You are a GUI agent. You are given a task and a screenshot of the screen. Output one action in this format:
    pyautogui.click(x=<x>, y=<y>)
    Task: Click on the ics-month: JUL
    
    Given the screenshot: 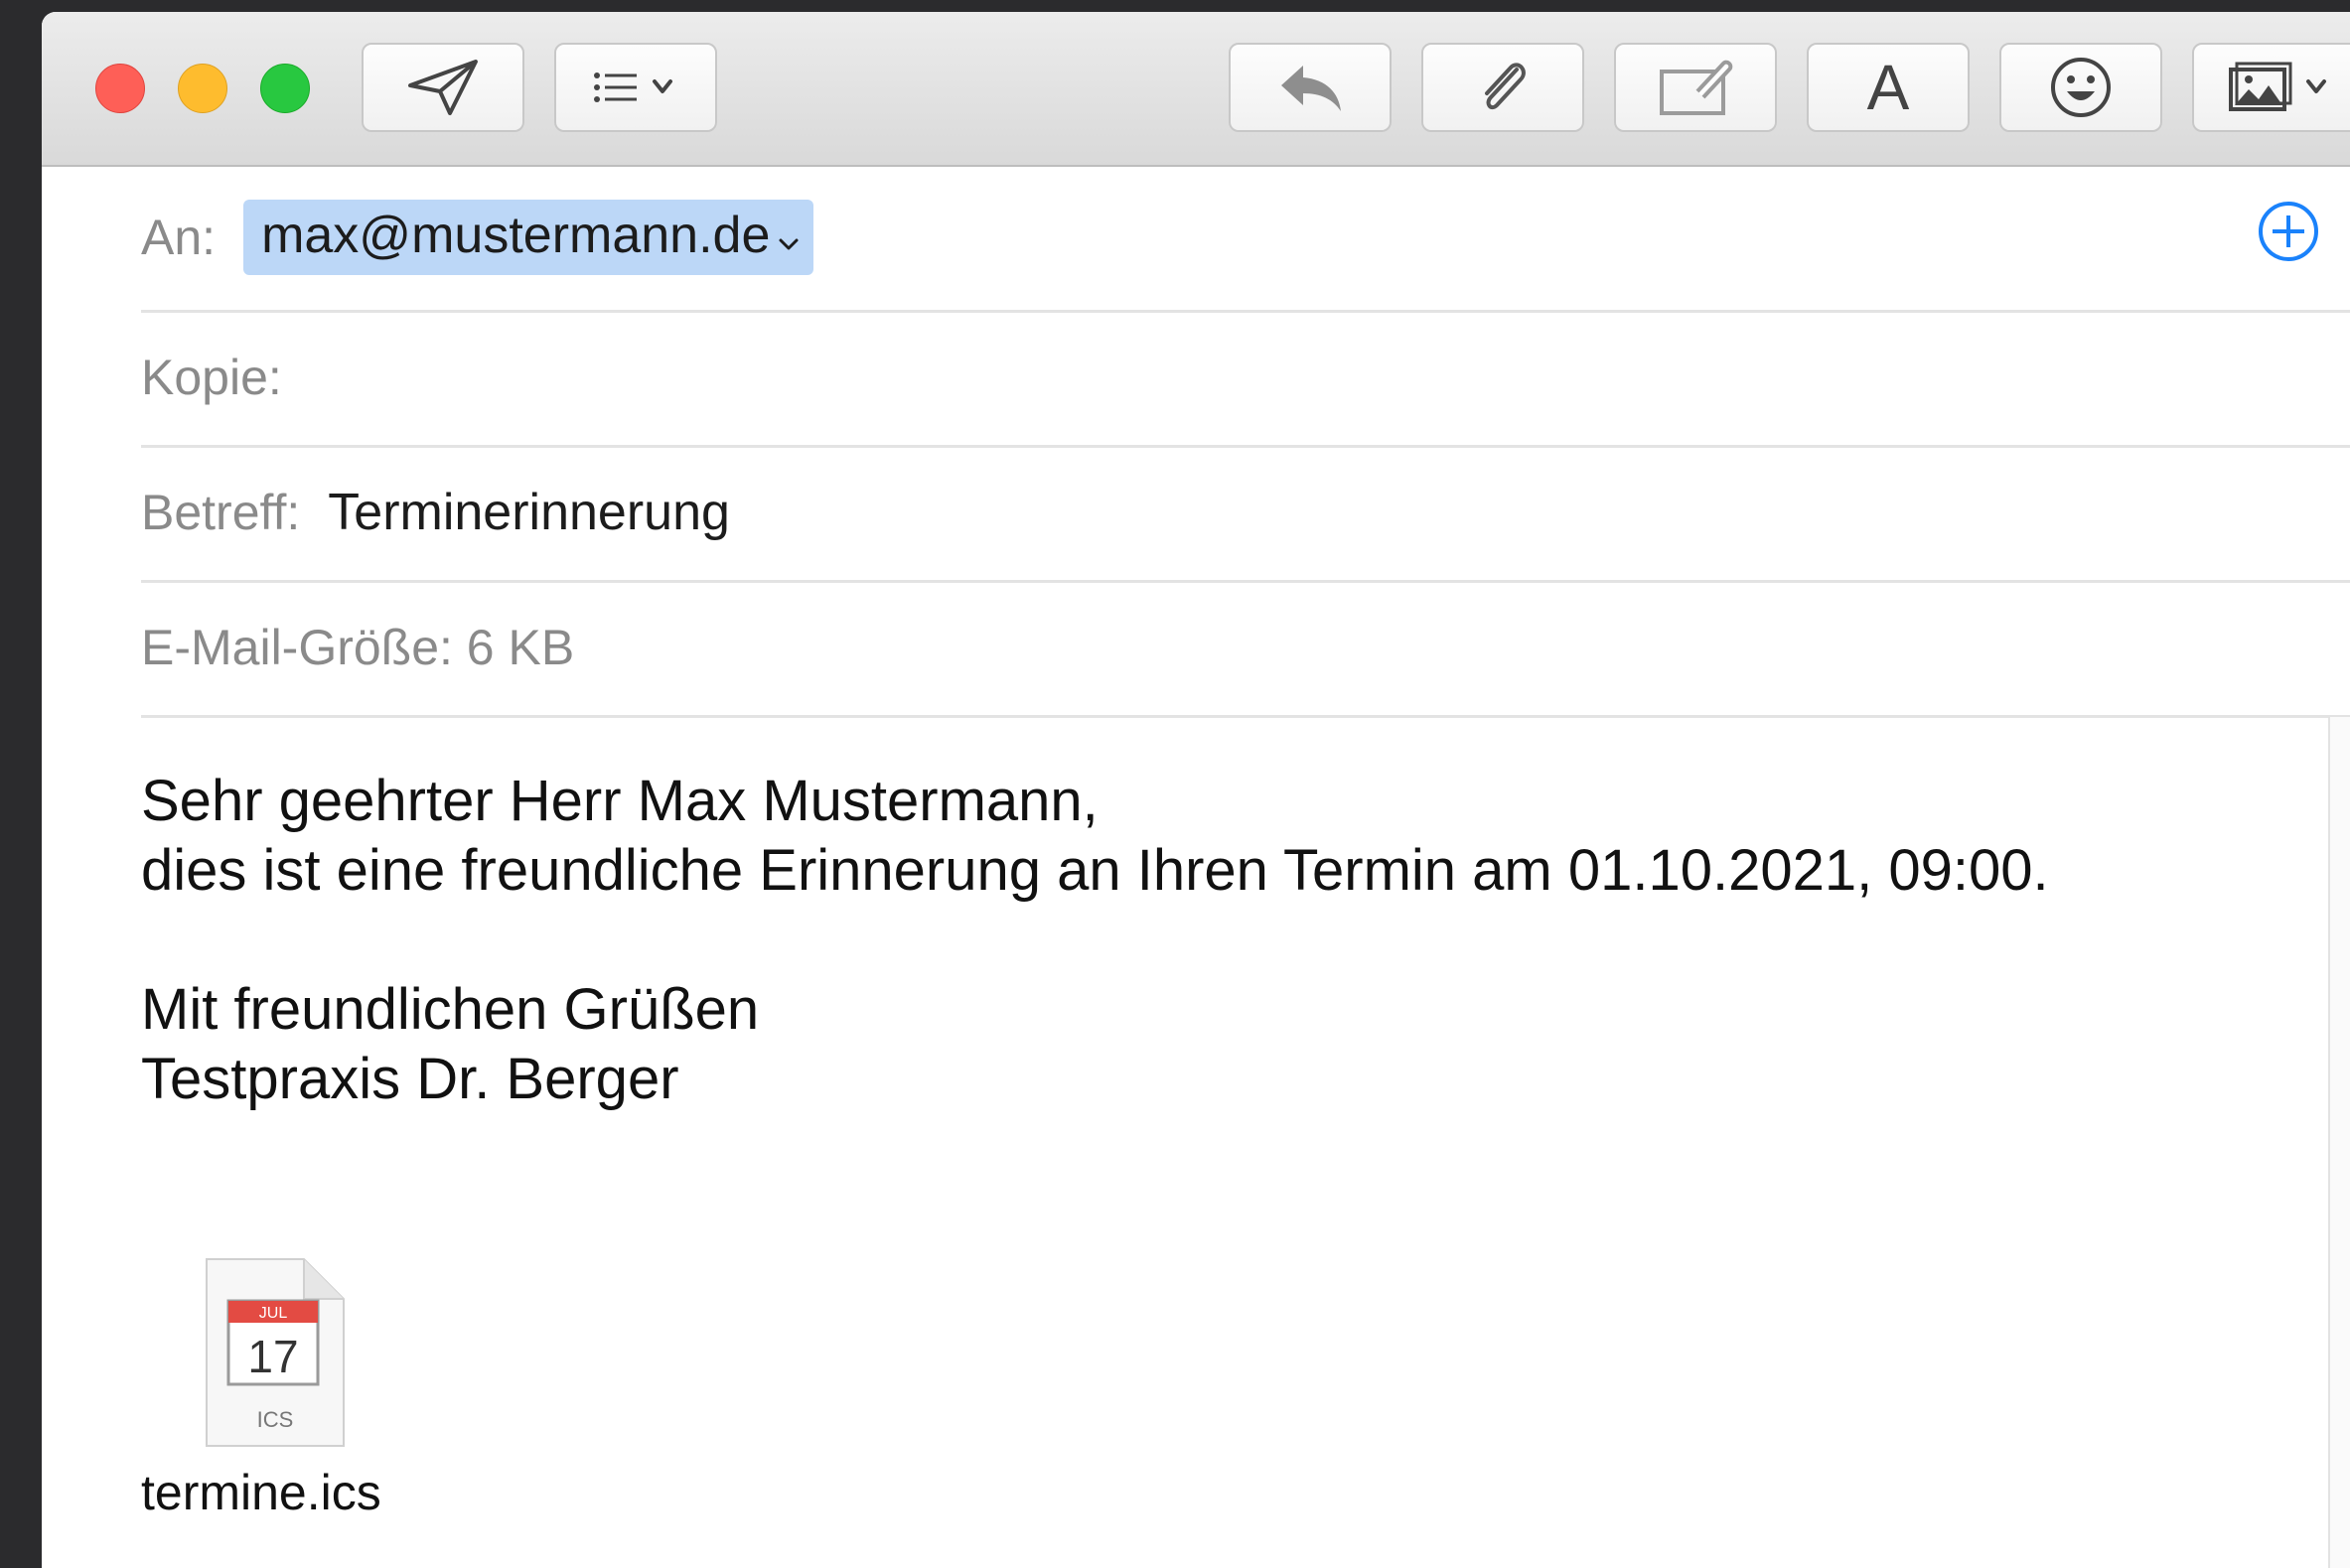 What is the action you would take?
    pyautogui.click(x=273, y=1313)
    